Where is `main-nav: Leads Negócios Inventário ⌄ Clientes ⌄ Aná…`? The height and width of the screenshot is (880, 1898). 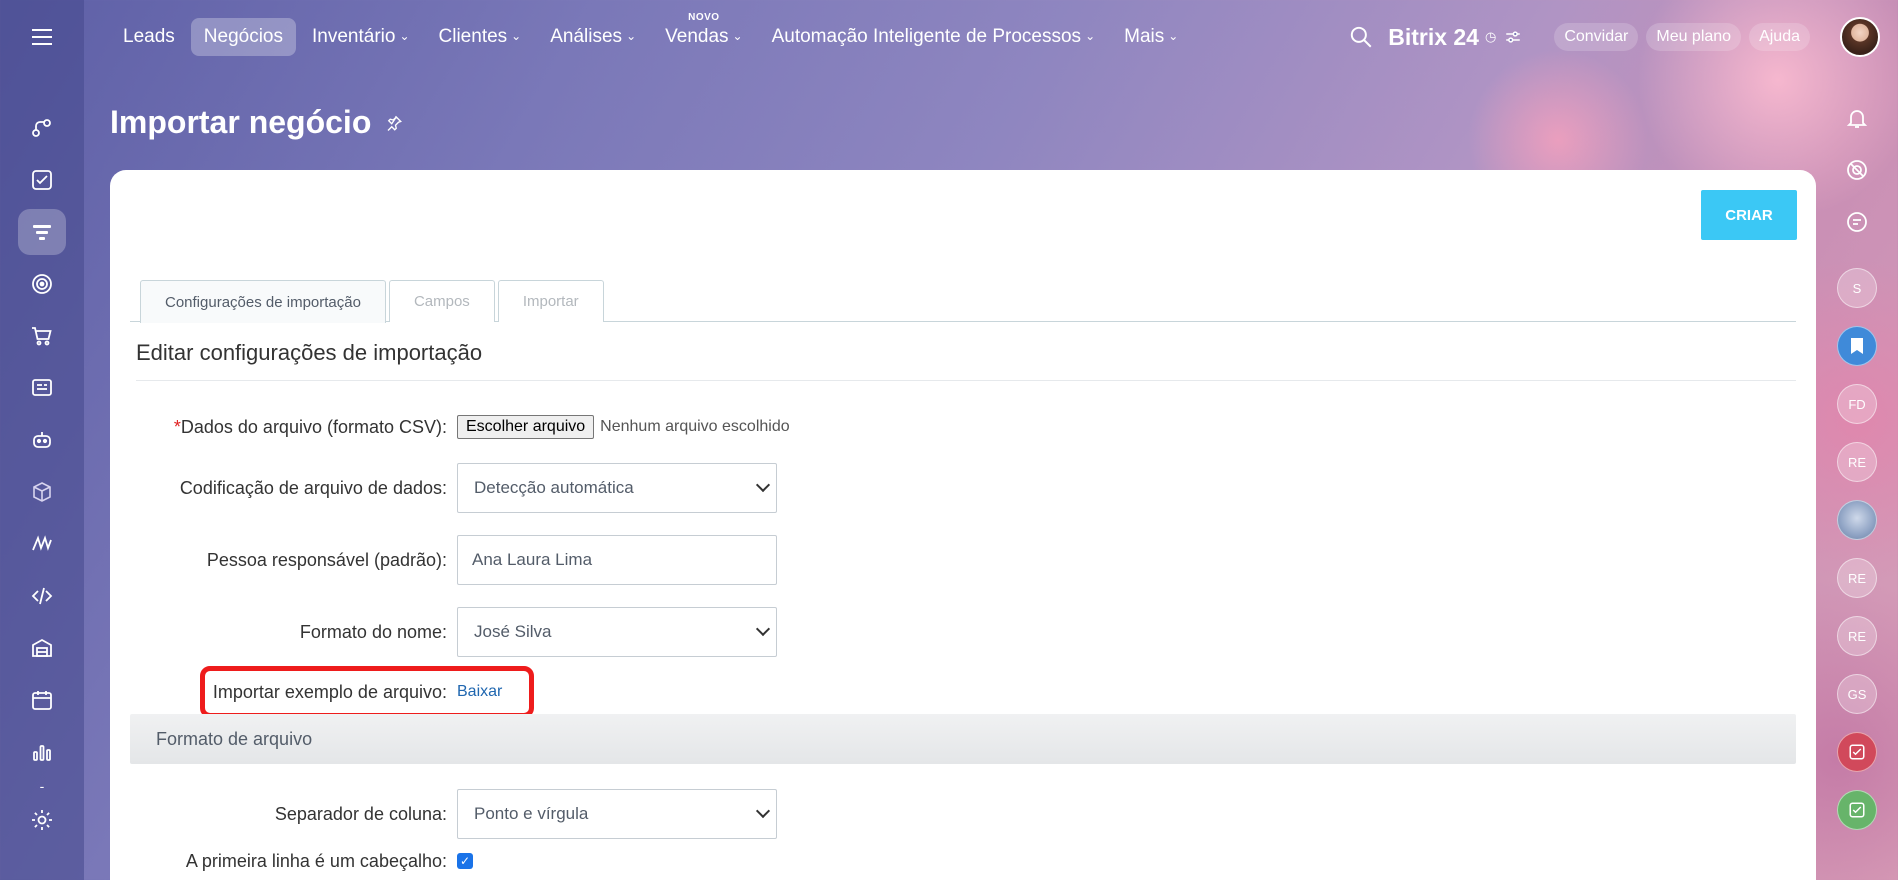
main-nav: Leads Negócios Inventário ⌄ Clientes ⌄ Aná… is located at coordinates (652, 34).